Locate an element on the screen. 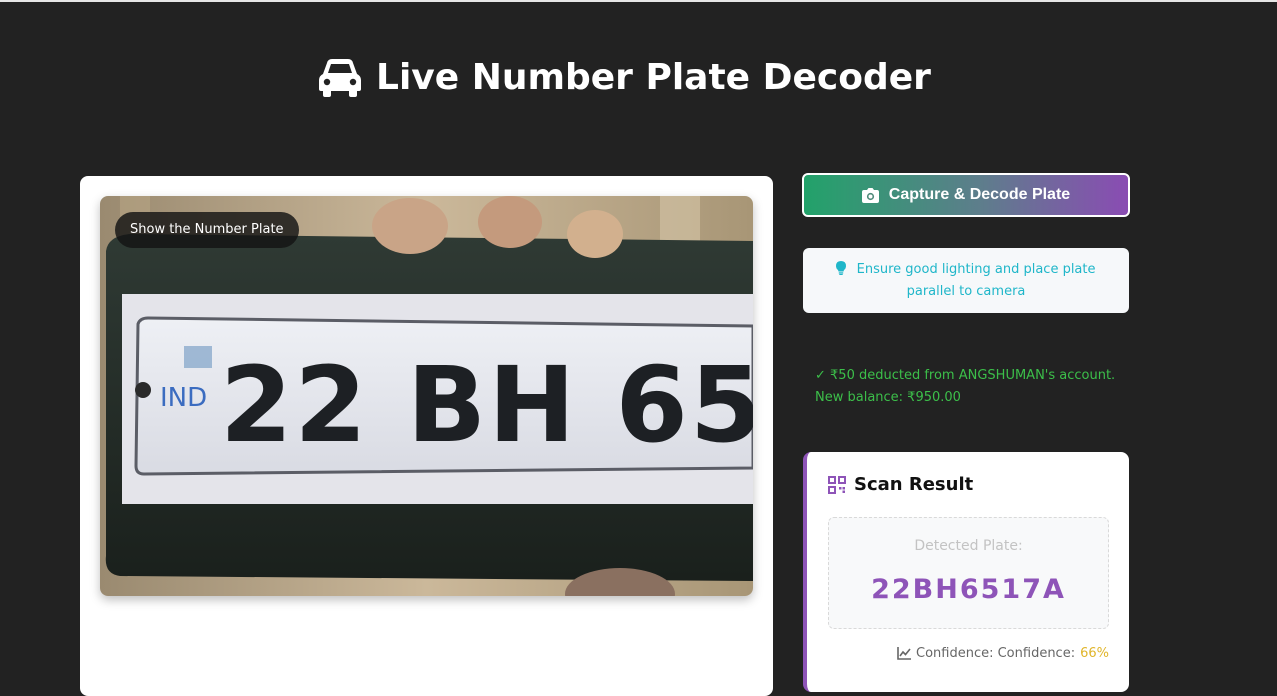  qrcode-icon is located at coordinates (837, 484).